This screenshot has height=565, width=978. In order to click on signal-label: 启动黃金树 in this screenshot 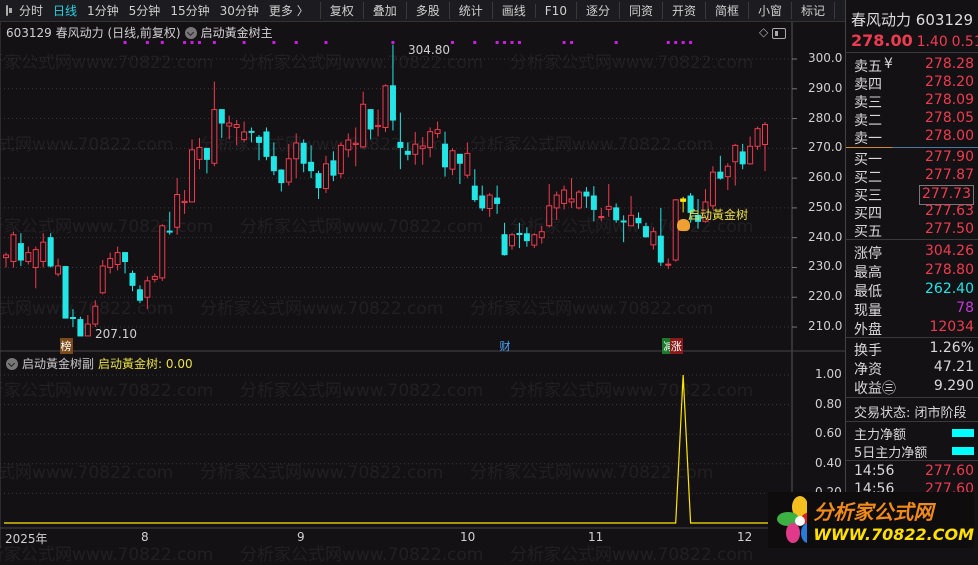, I will do `click(718, 215)`.